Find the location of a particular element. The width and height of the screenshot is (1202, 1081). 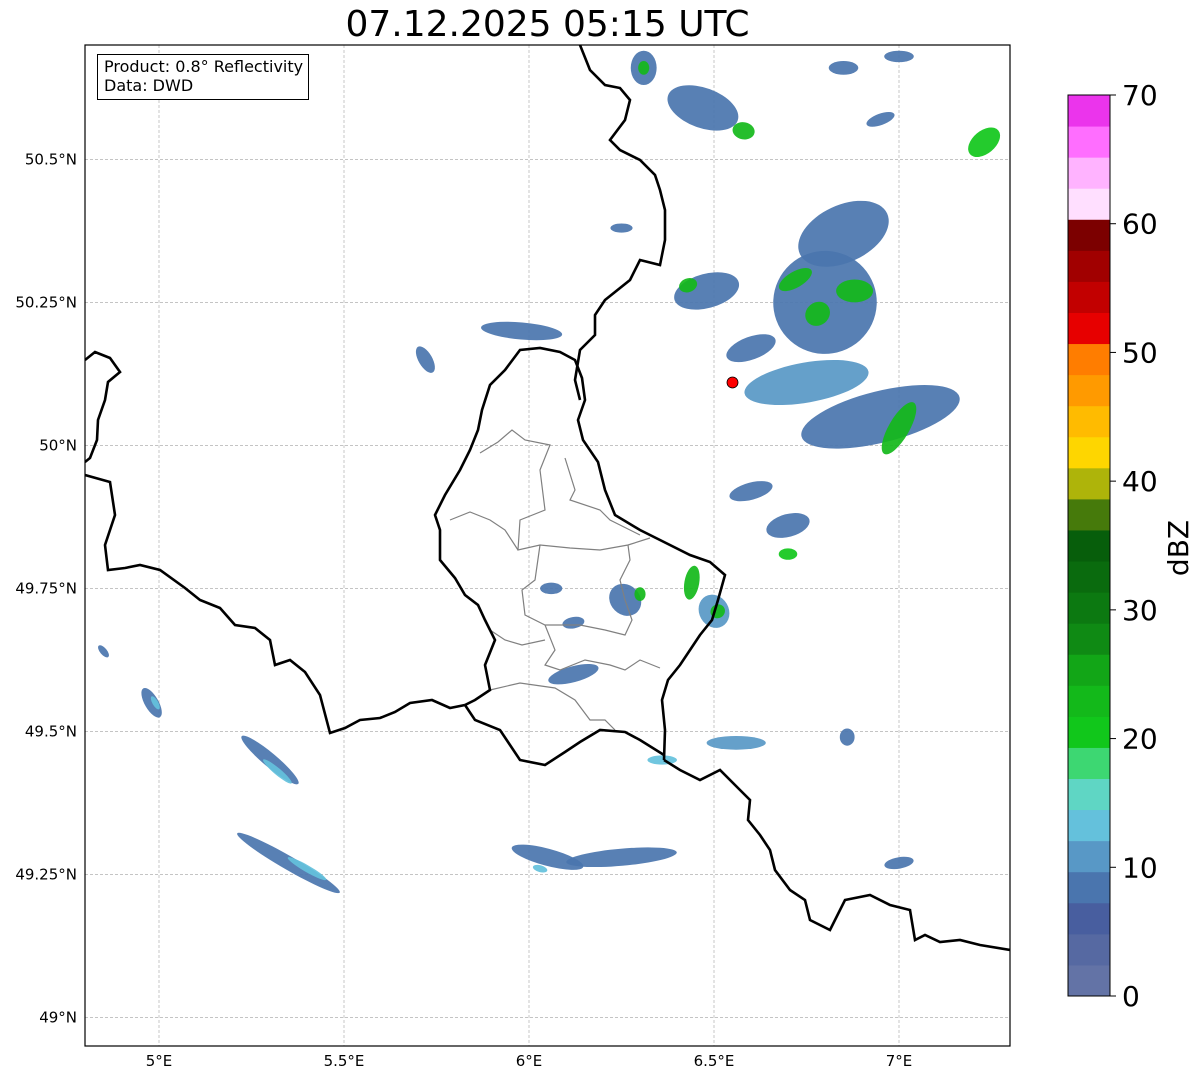

country-border-be-lu is located at coordinates (275, 542).